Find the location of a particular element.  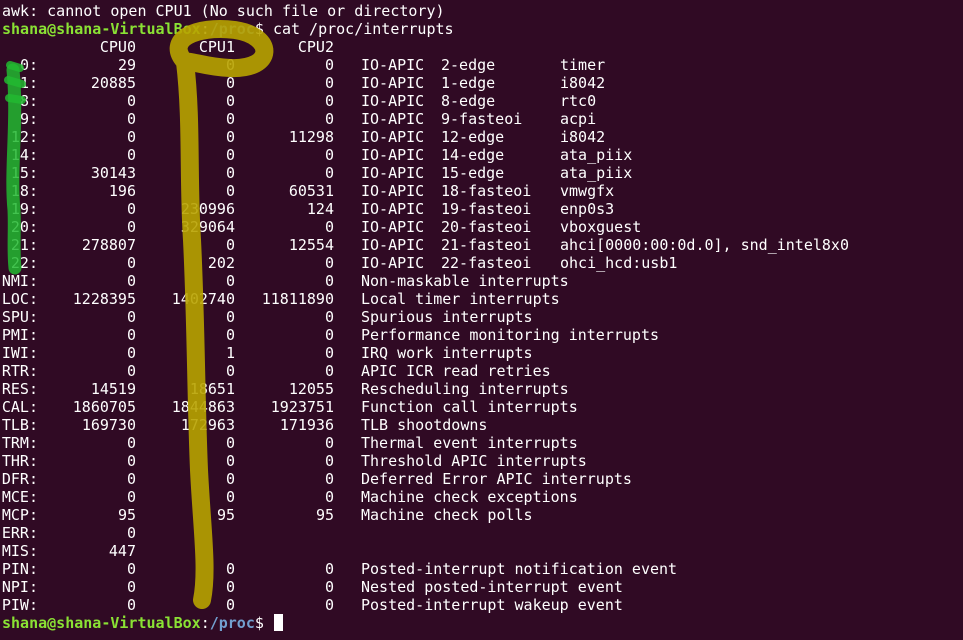

irq-label: 22: is located at coordinates (24, 263).